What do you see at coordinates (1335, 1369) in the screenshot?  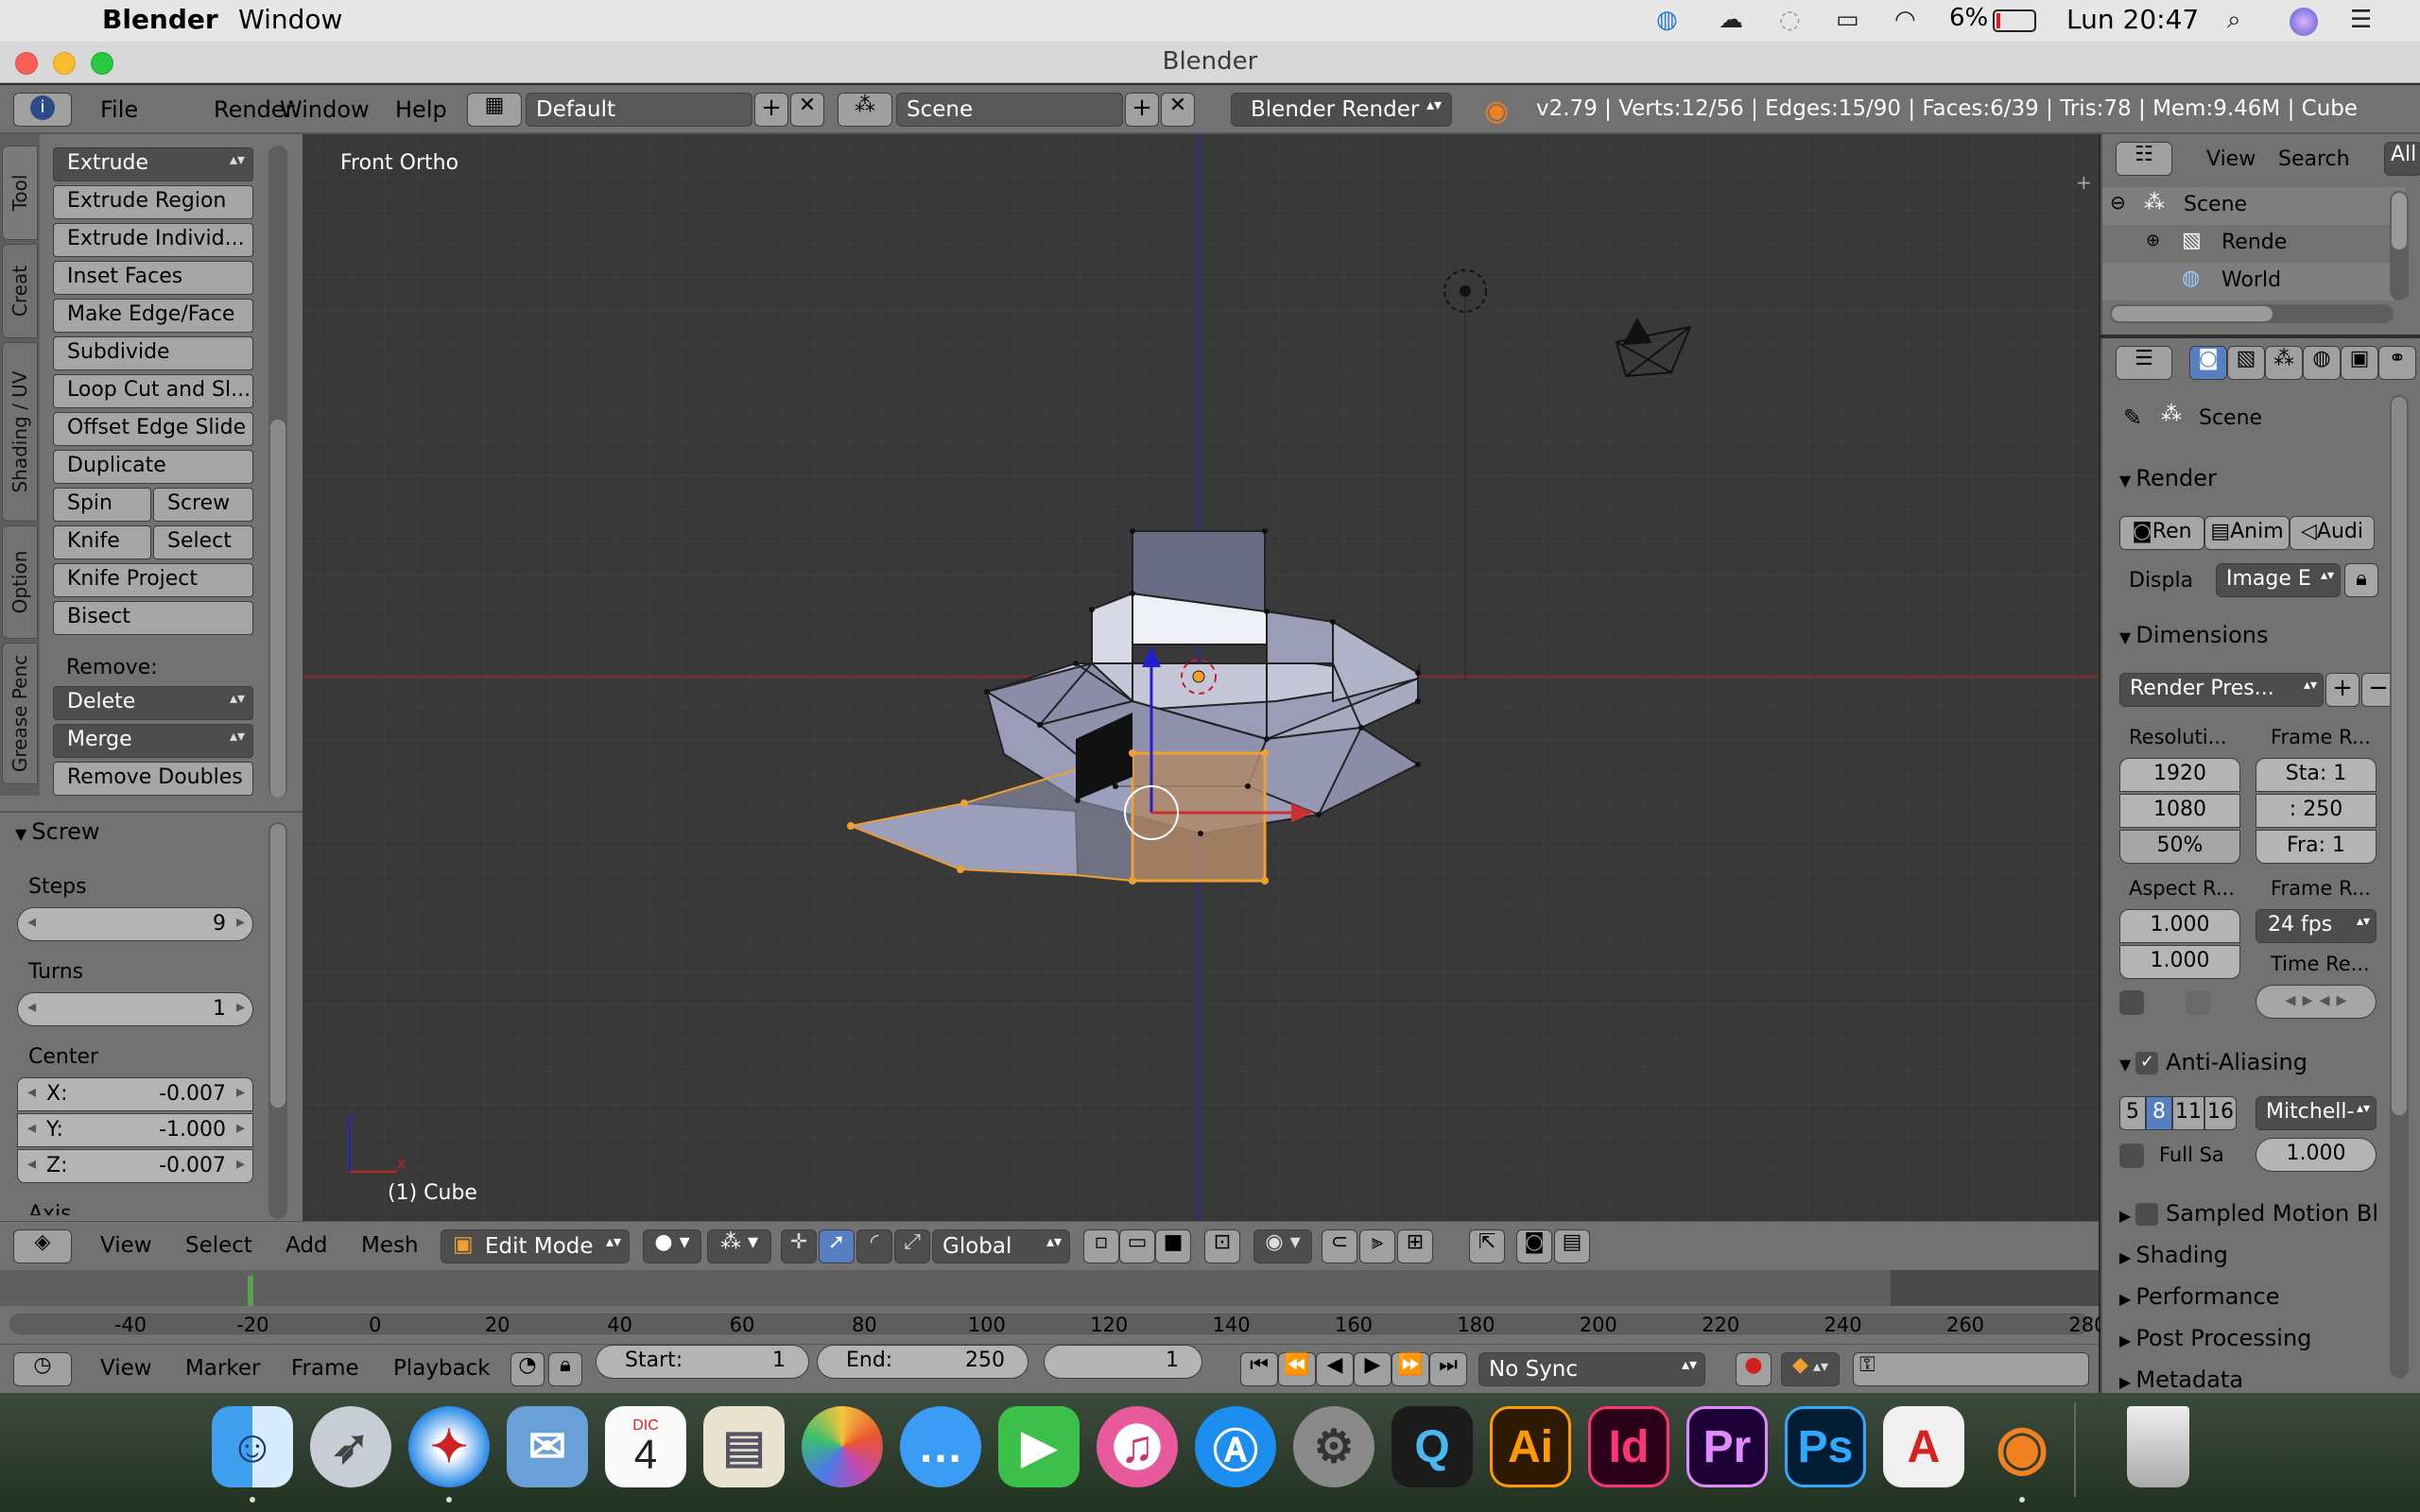 I see `play-reverse-button: ◀` at bounding box center [1335, 1369].